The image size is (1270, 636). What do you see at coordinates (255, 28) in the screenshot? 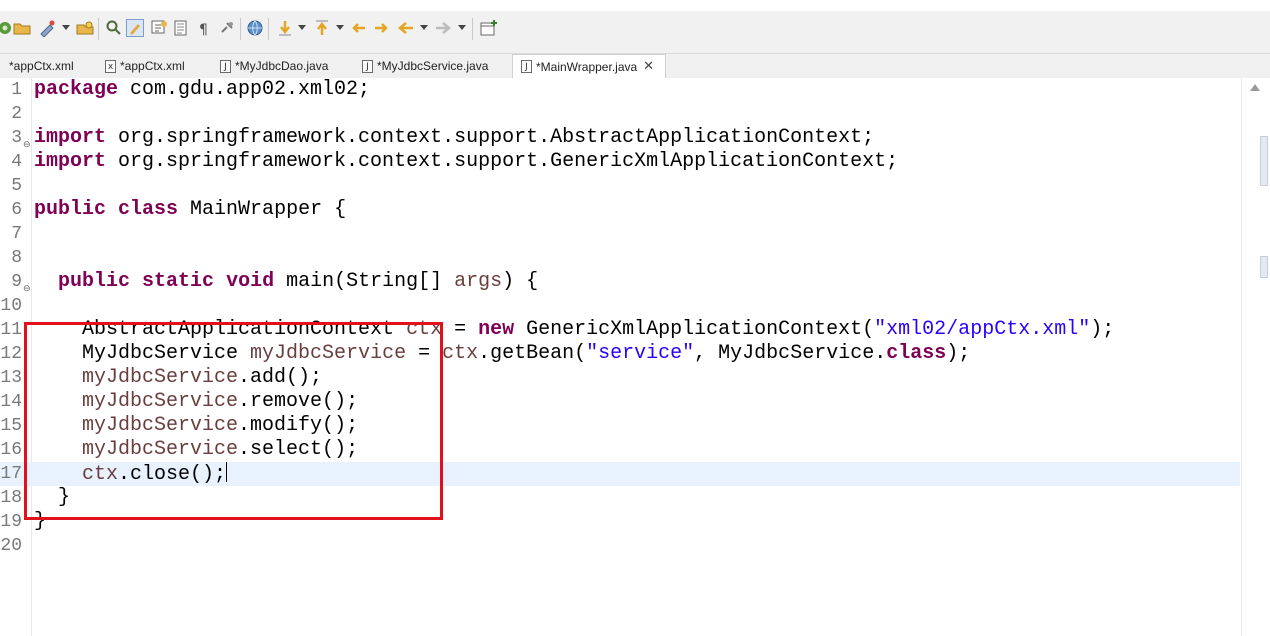
I see `globe-icon` at bounding box center [255, 28].